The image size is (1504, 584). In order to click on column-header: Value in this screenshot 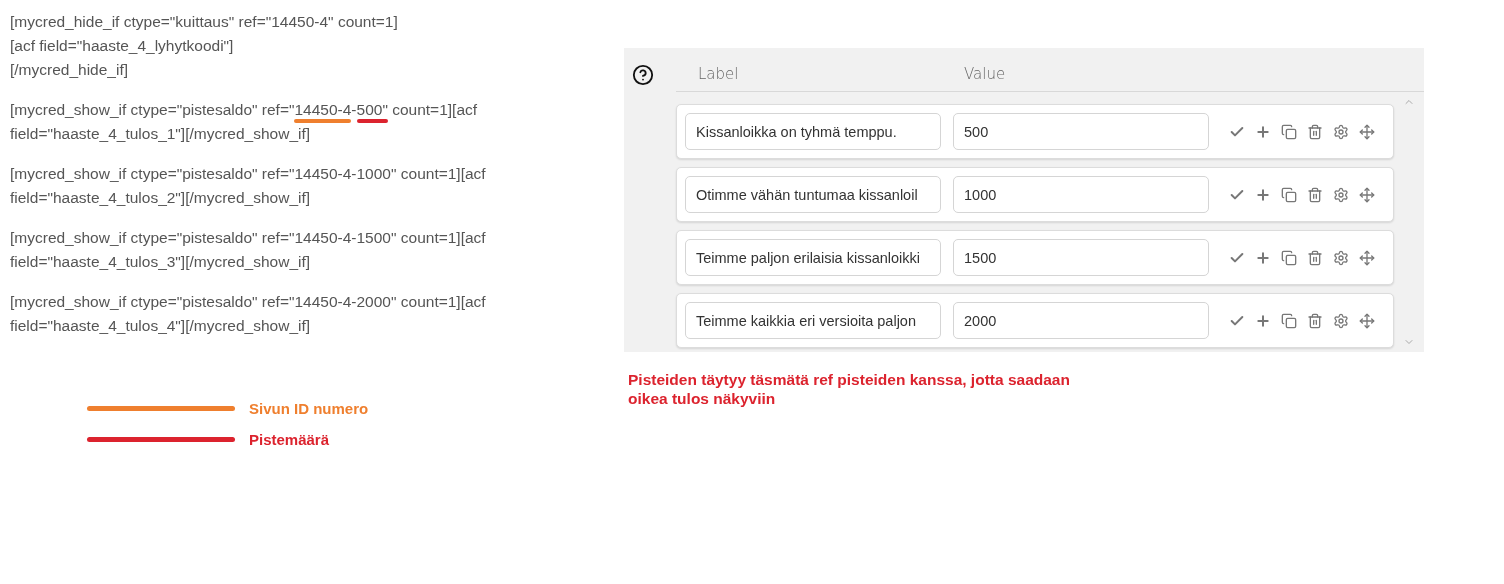, I will do `click(985, 74)`.